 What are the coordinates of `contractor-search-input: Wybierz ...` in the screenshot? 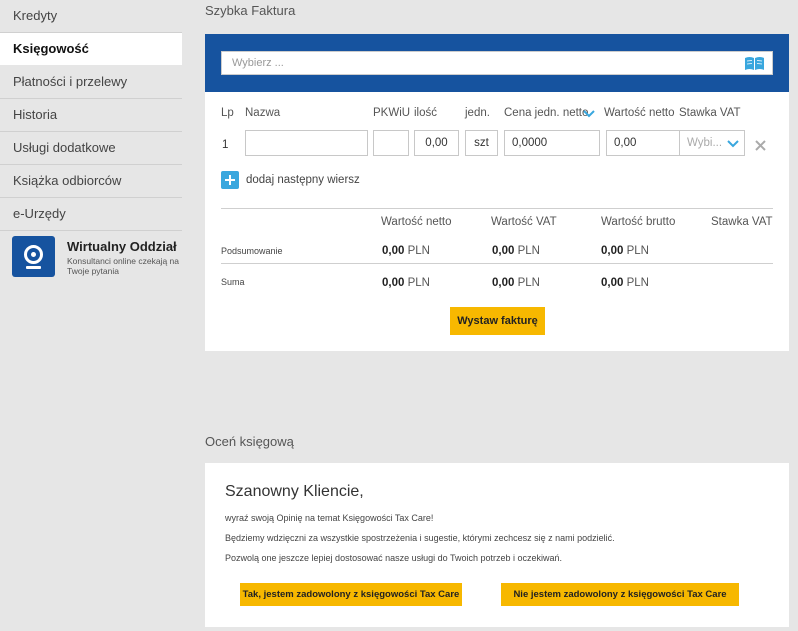 It's located at (497, 63).